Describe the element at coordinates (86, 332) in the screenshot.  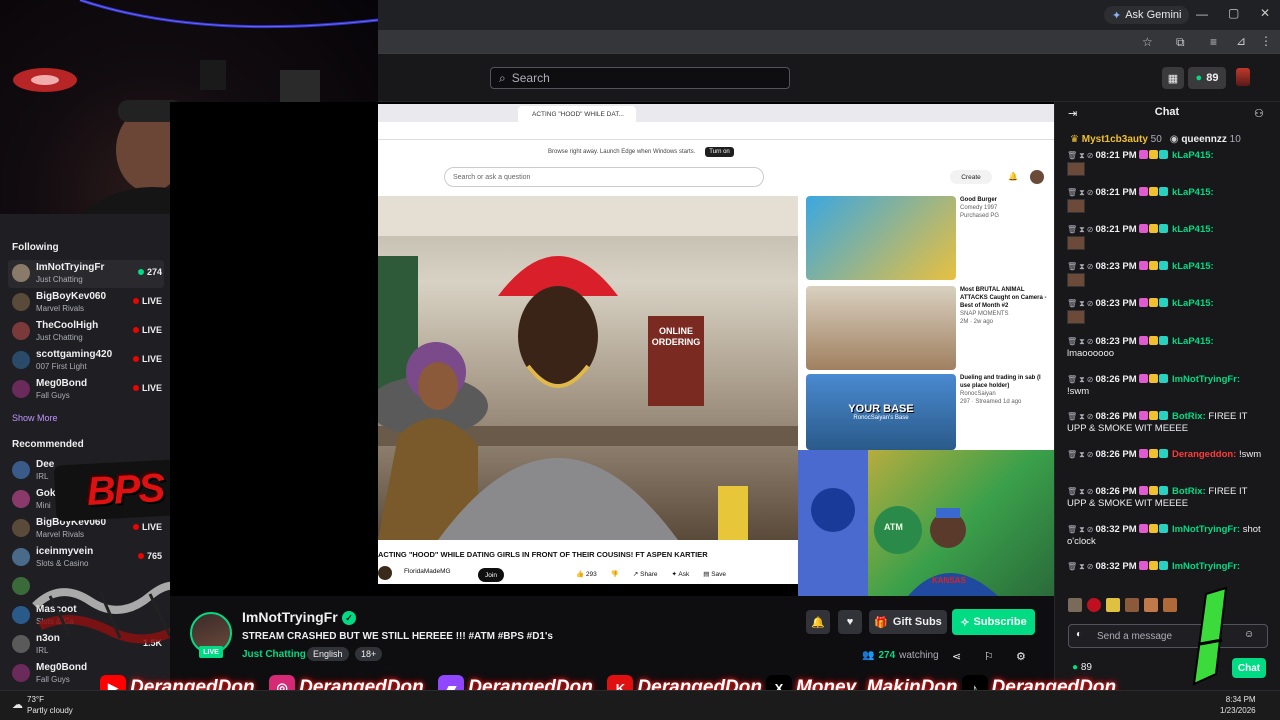
I see `sidebar-item-following-2: TheCoolHigh Just Chatting LIVE` at that location.